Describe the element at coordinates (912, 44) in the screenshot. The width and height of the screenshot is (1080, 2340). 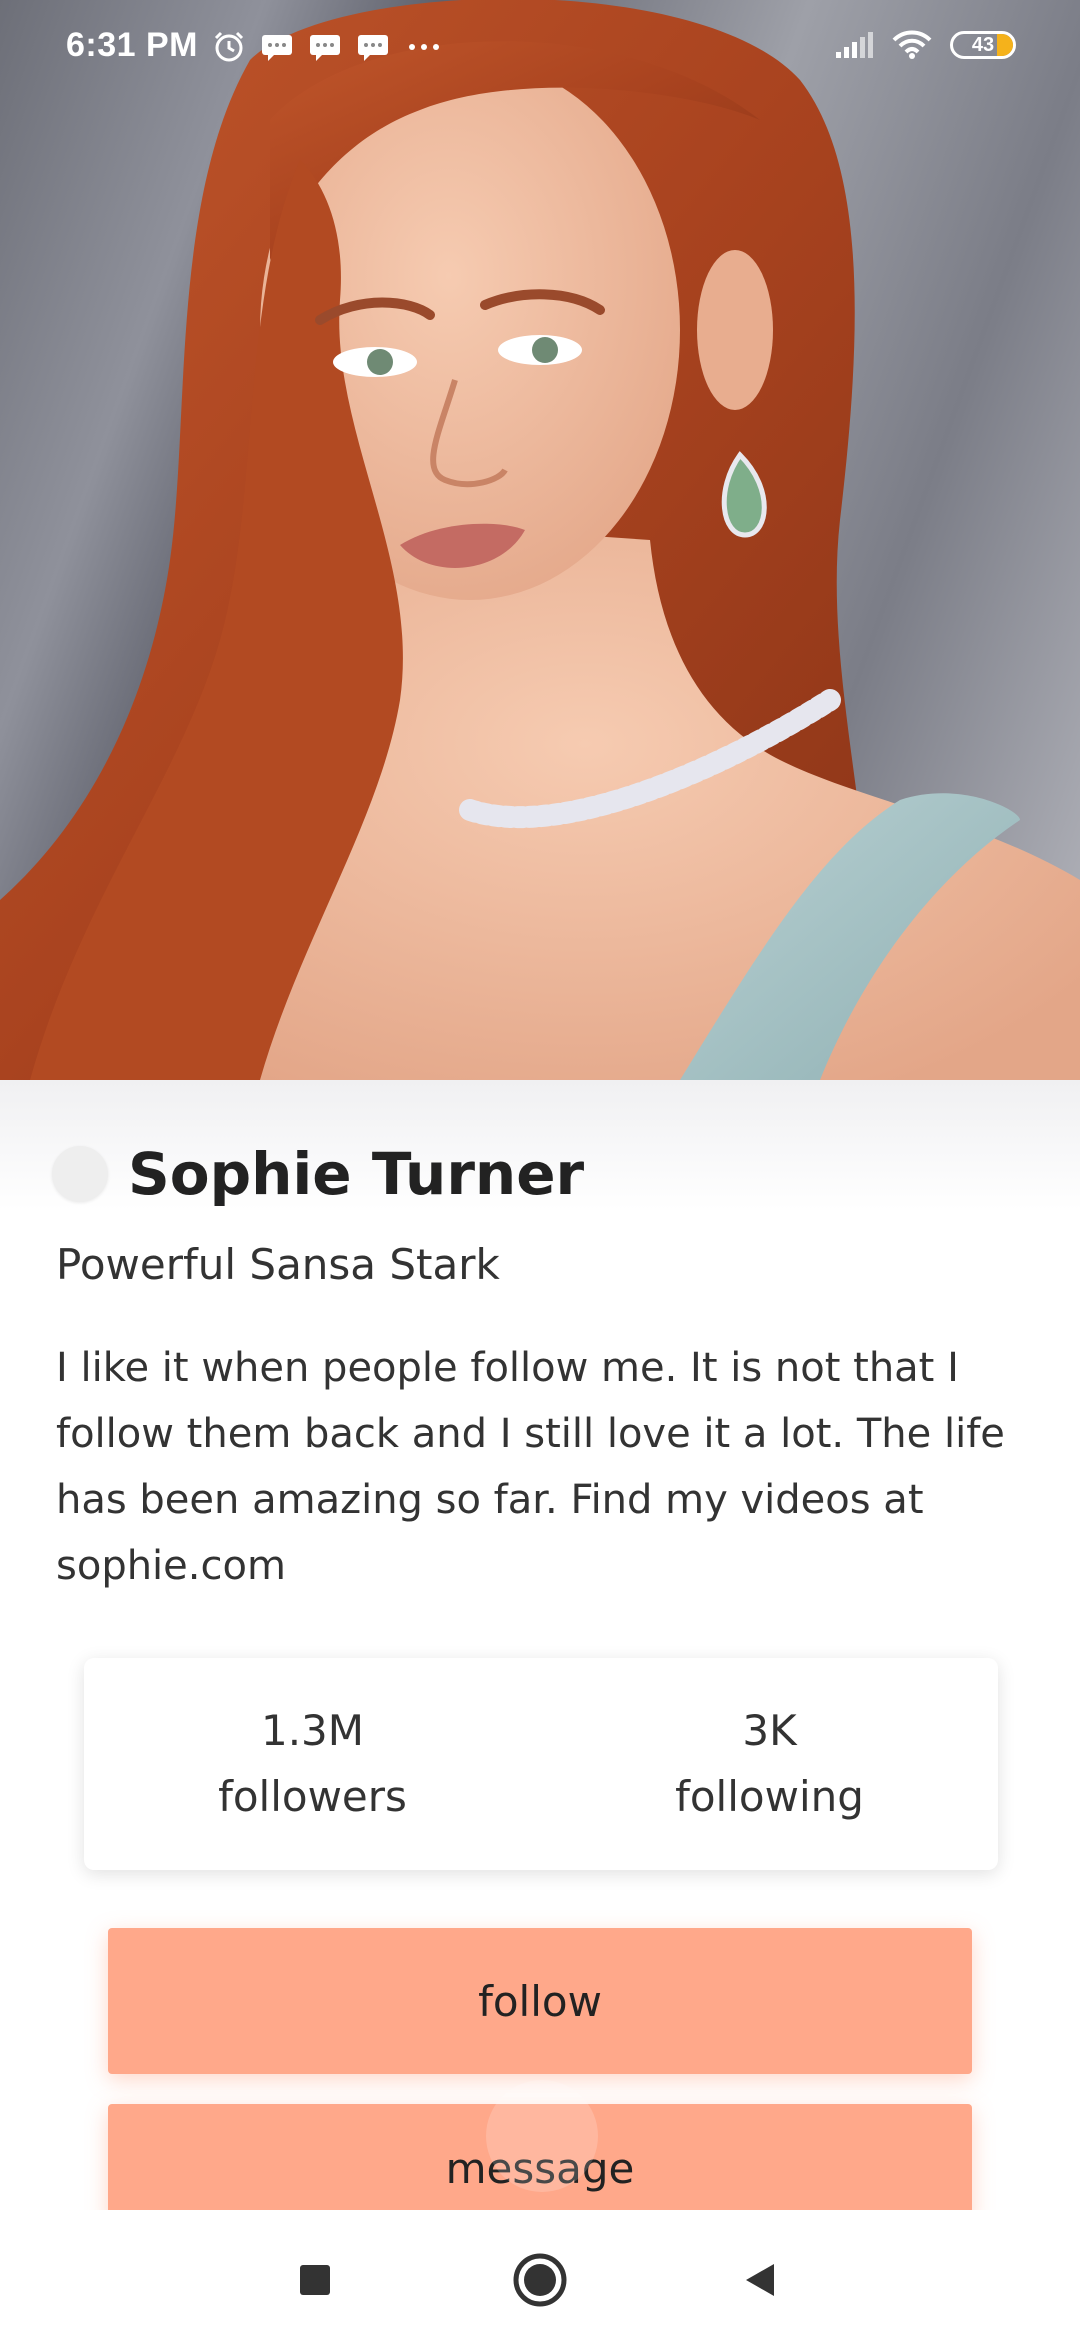
I see `wifi-icon` at that location.